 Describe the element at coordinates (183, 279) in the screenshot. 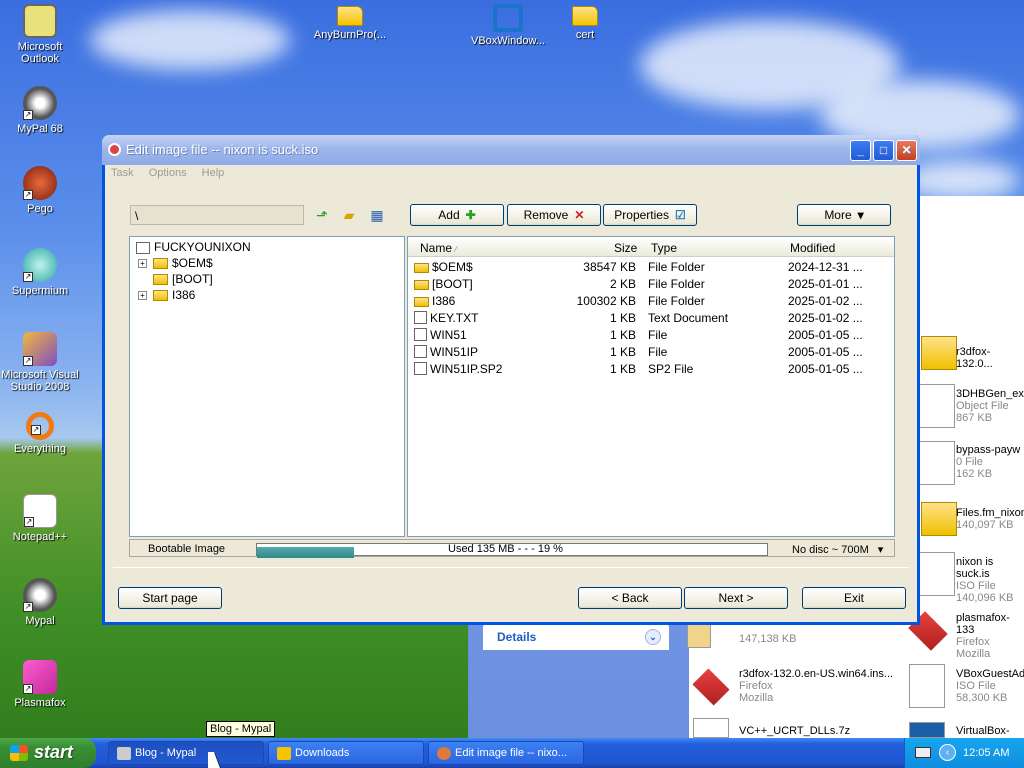

I see `tree-item: [BOOT]` at that location.